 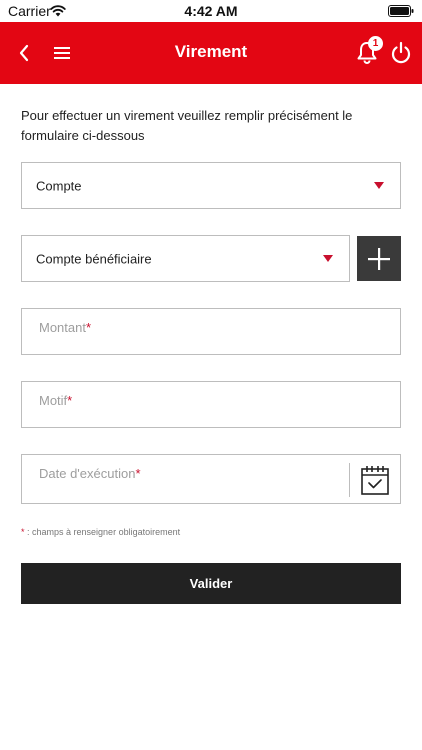 I want to click on beneficiary-select: Compte bénéficiaire, so click(x=185, y=258).